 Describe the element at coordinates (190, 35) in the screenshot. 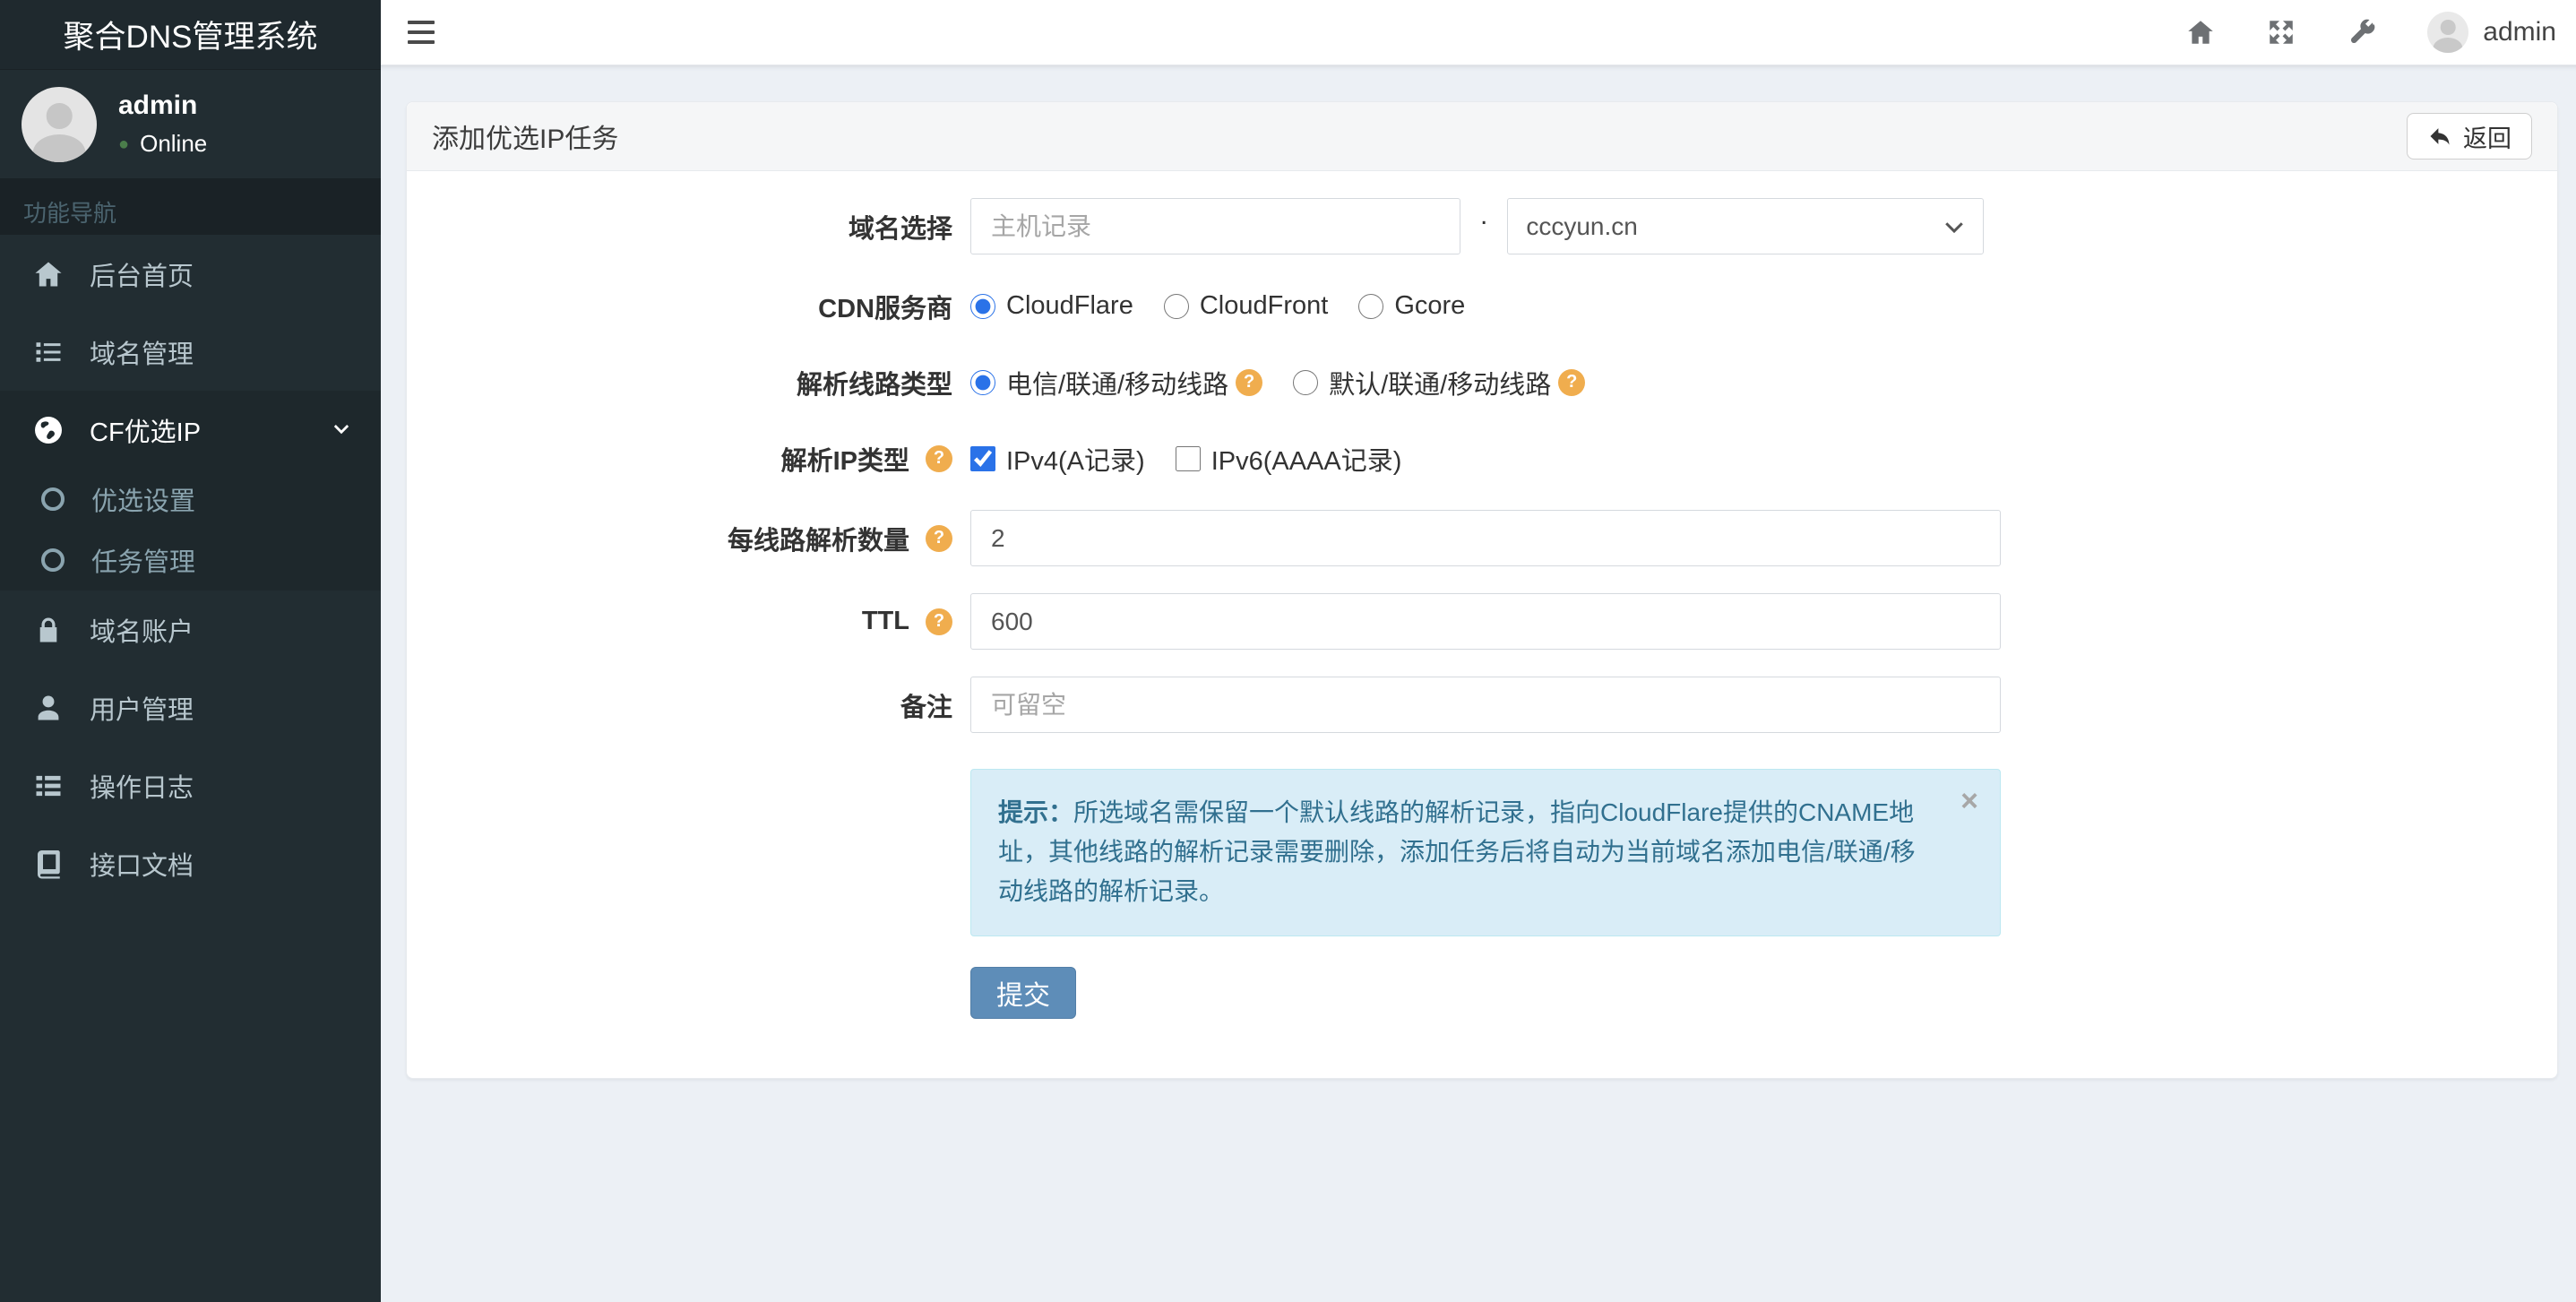

I see `app-logo: 聚合DNS管理系统` at that location.